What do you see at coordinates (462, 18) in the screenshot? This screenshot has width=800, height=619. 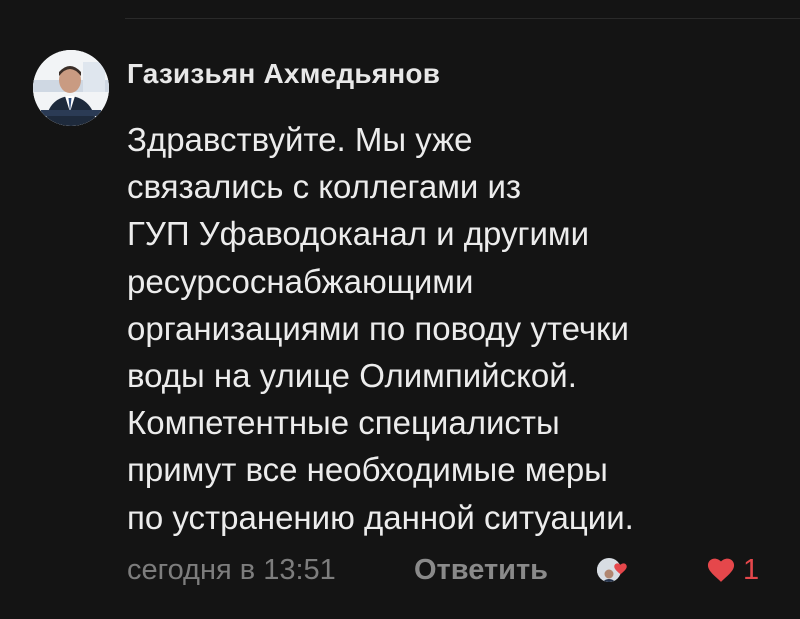 I see `top-divider` at bounding box center [462, 18].